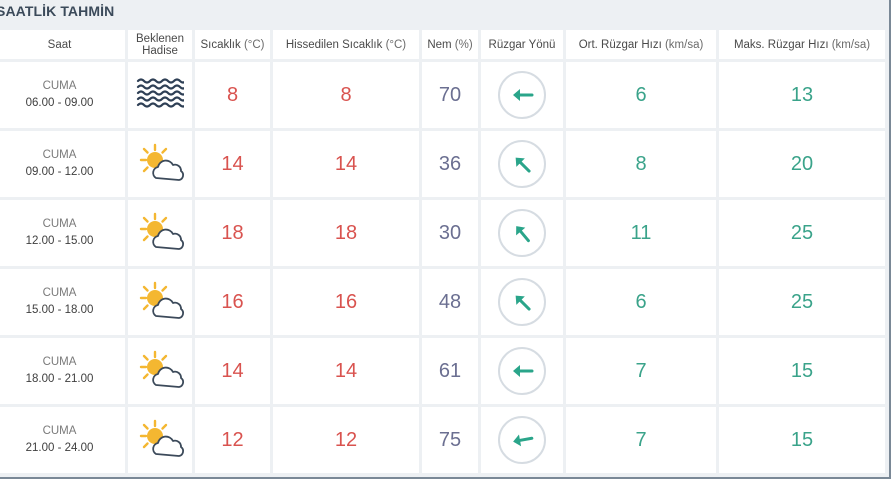 The height and width of the screenshot is (479, 891). I want to click on time-cell: CUMA 18.00 - 21.00, so click(62, 371).